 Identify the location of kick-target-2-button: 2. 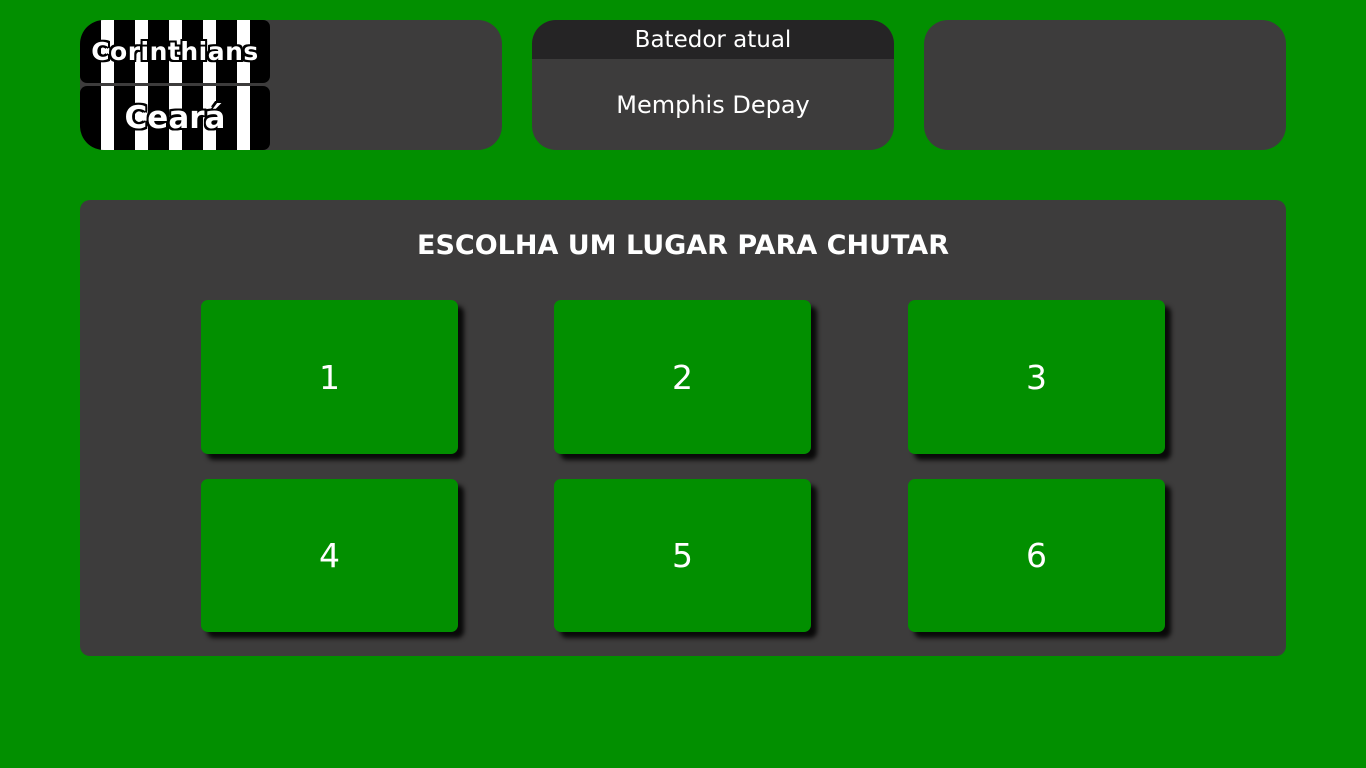
(682, 377).